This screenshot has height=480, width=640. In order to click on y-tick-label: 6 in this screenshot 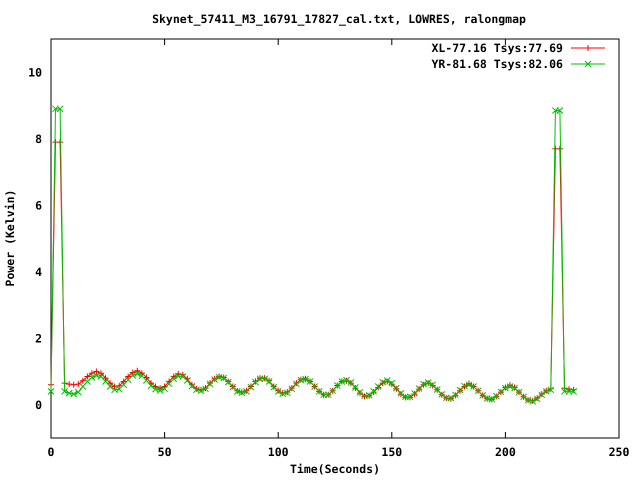, I will do `click(38, 205)`.